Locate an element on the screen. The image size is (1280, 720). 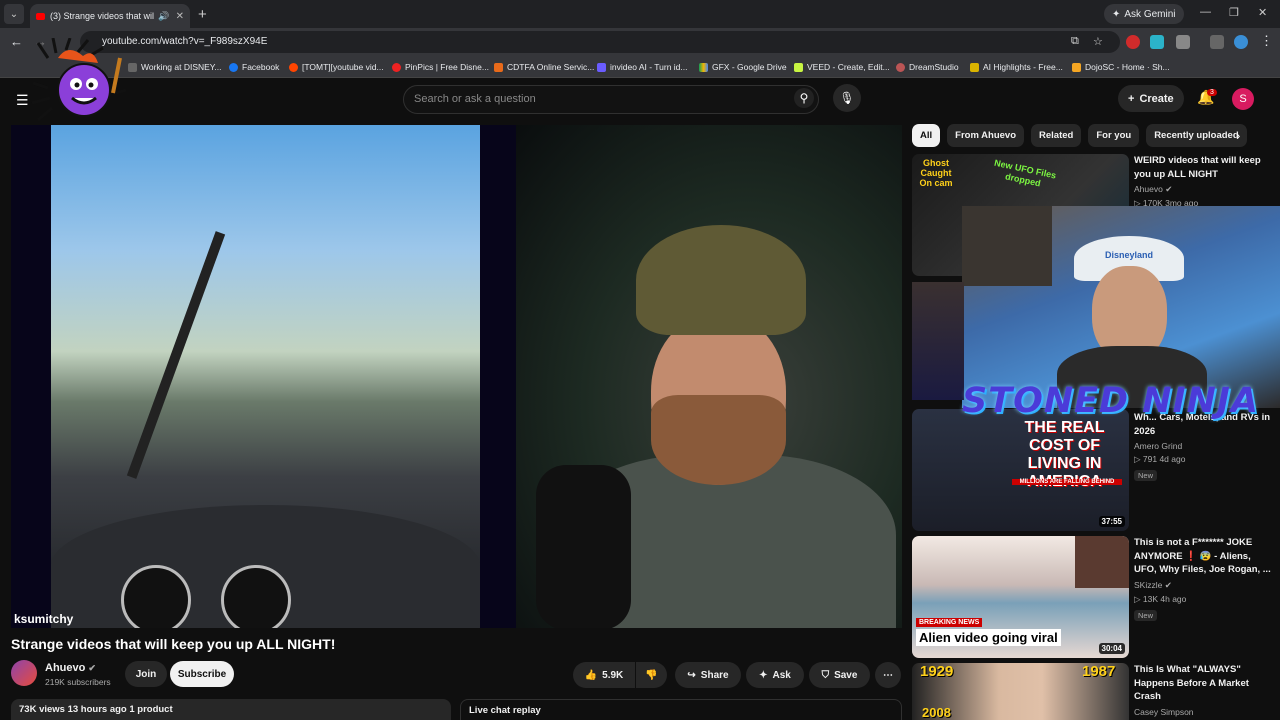
ask-button: ✦ Ask is located at coordinates (775, 675).